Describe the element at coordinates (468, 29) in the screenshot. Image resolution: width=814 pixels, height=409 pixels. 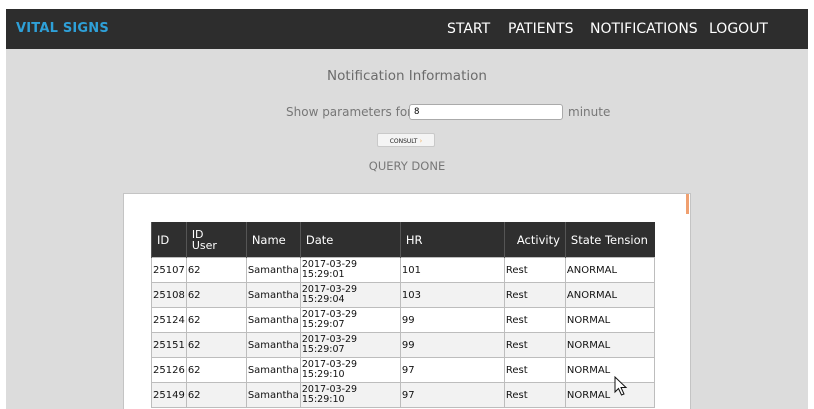
I see `nav-start: START` at that location.